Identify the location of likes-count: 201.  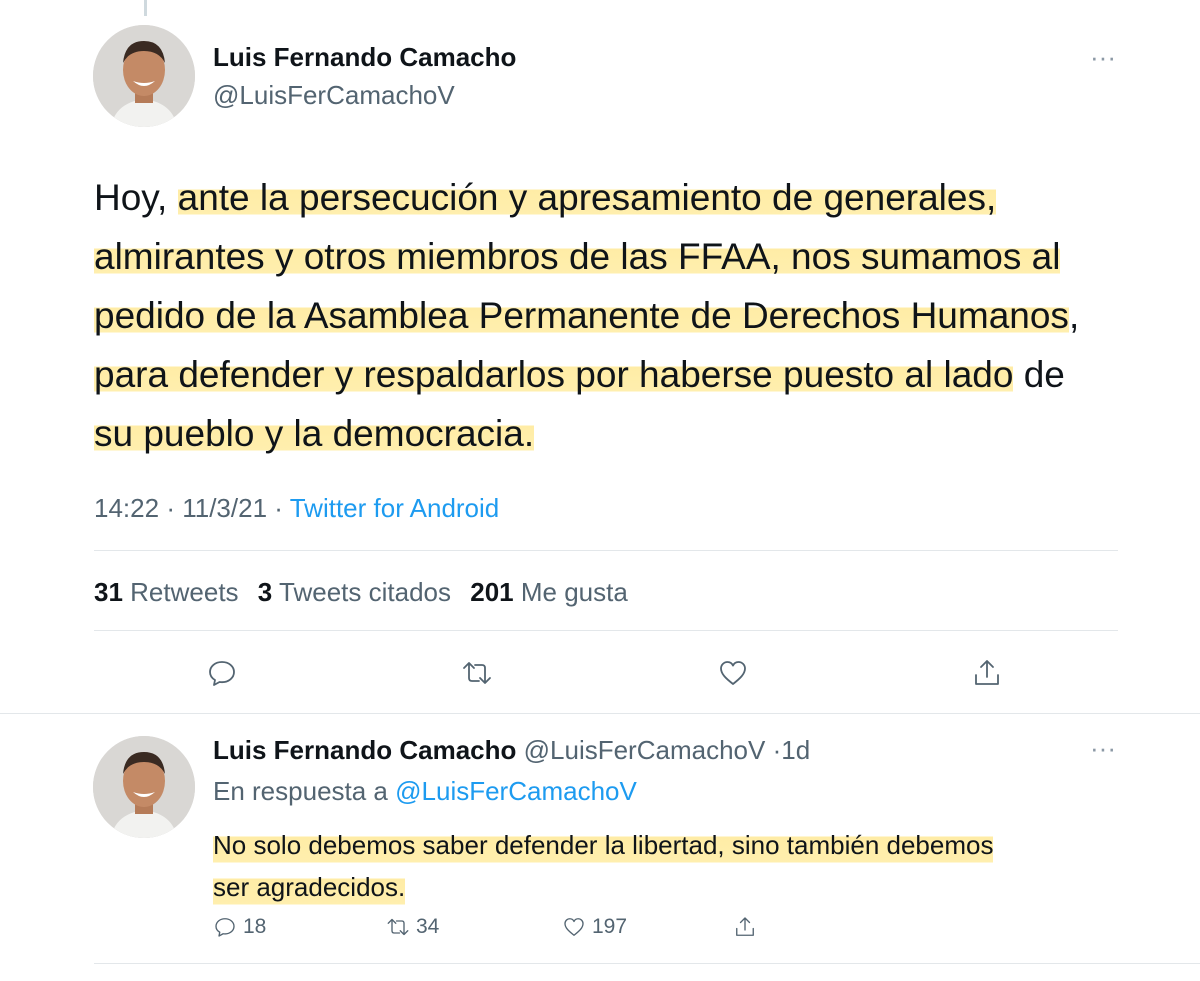
(492, 592).